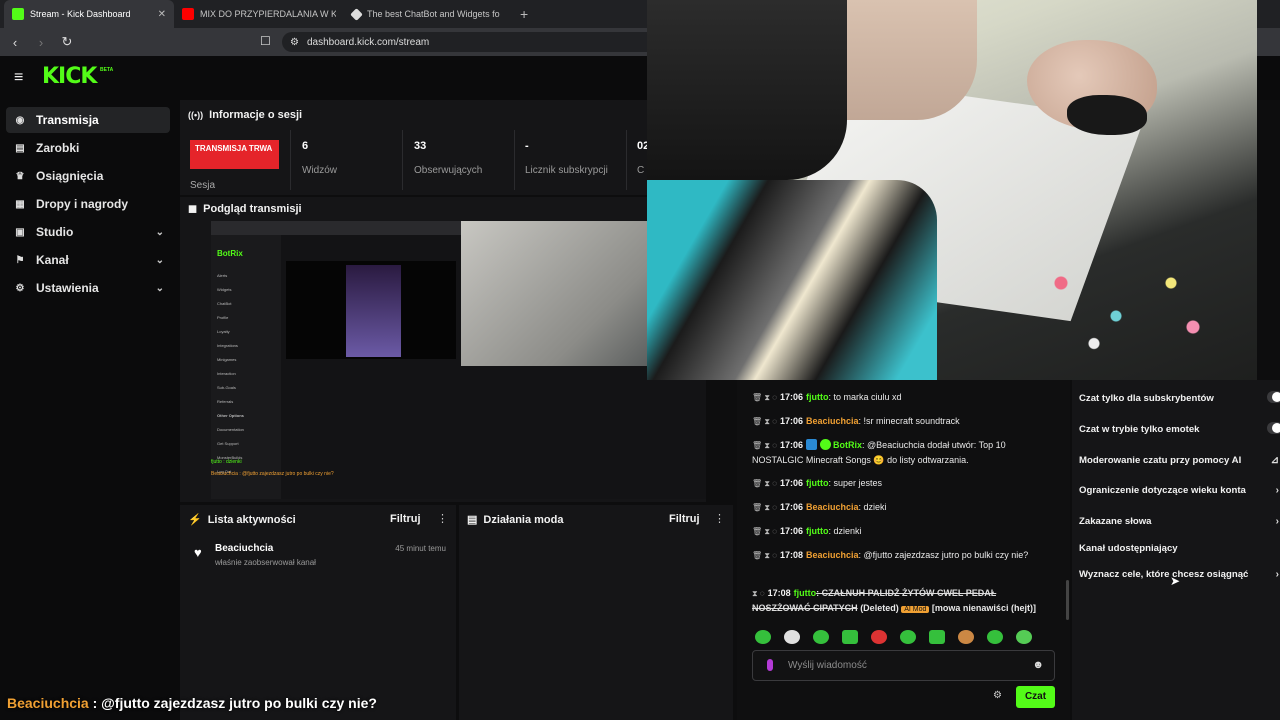 This screenshot has width=1280, height=720. I want to click on kick-logo: KICK, so click(69, 76).